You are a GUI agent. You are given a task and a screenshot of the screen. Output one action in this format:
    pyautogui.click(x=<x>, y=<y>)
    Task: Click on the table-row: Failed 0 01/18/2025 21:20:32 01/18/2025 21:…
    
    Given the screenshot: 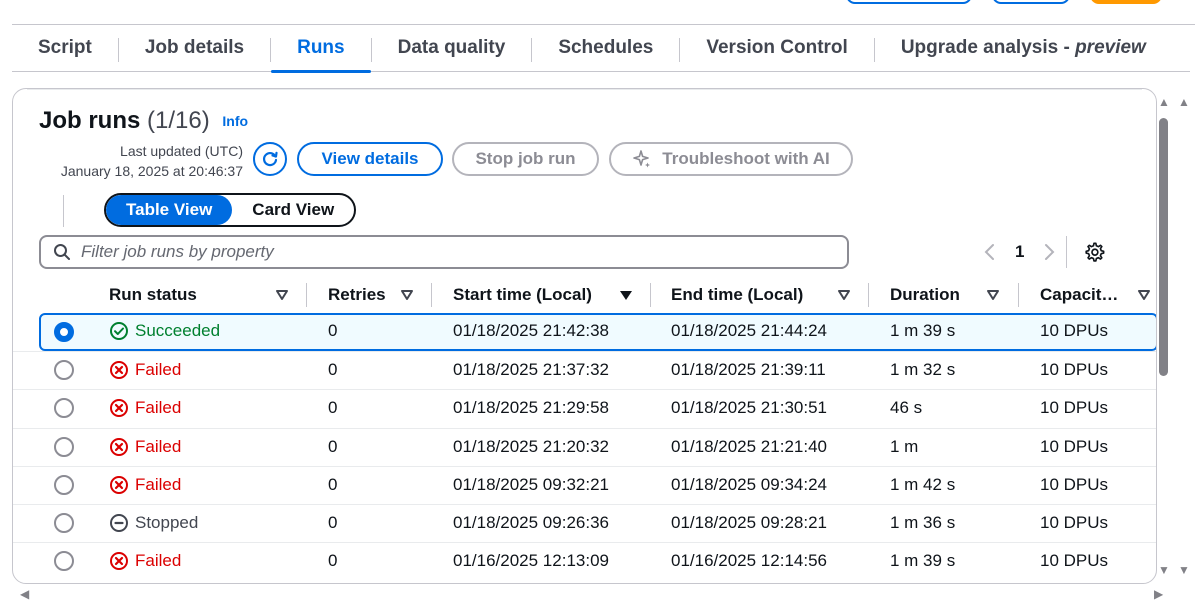 What is the action you would take?
    pyautogui.click(x=584, y=446)
    